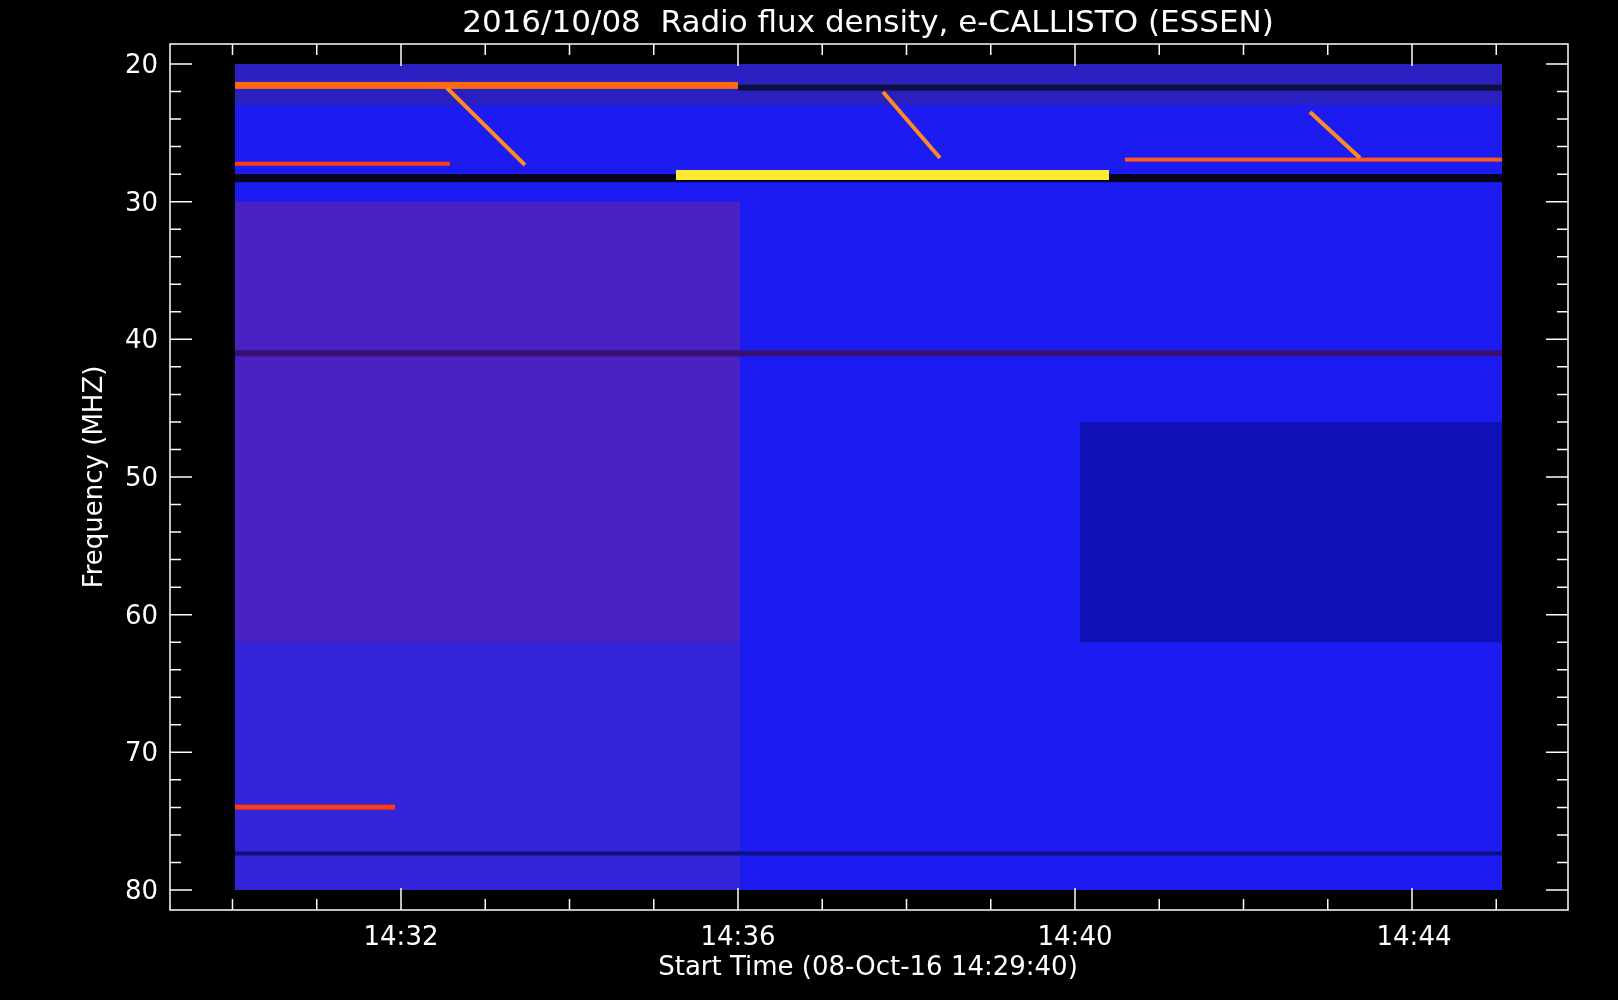  What do you see at coordinates (93, 477) in the screenshot?
I see `y-axis-label: Frequency (MHZ)` at bounding box center [93, 477].